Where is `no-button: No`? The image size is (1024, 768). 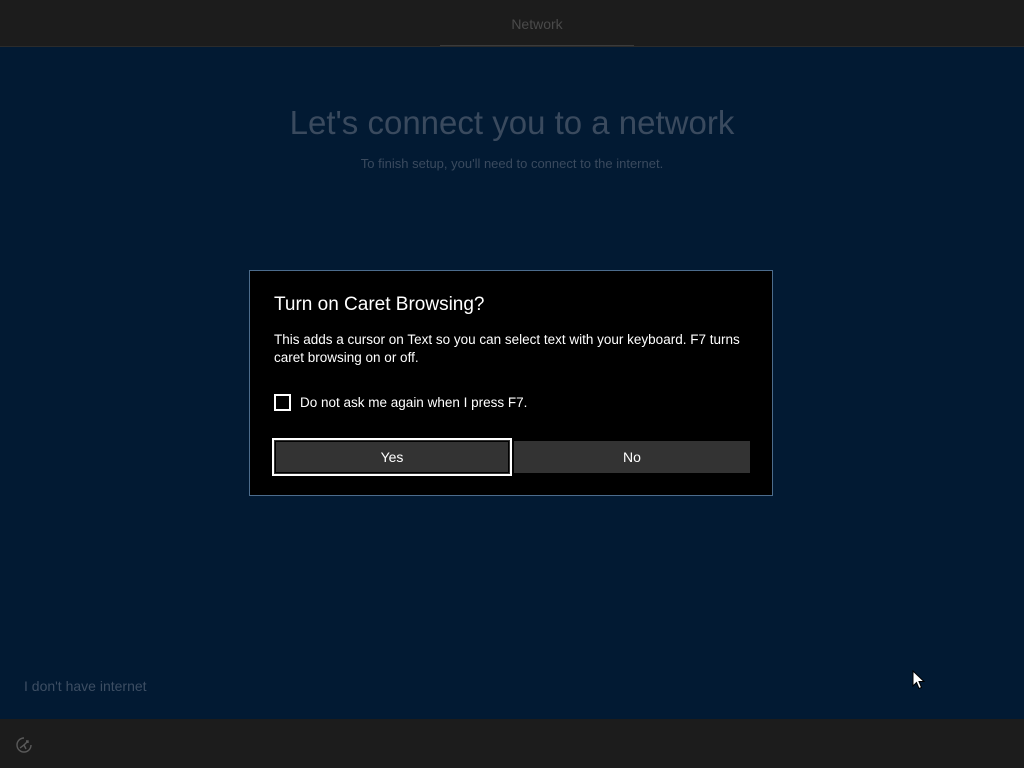 no-button: No is located at coordinates (632, 457).